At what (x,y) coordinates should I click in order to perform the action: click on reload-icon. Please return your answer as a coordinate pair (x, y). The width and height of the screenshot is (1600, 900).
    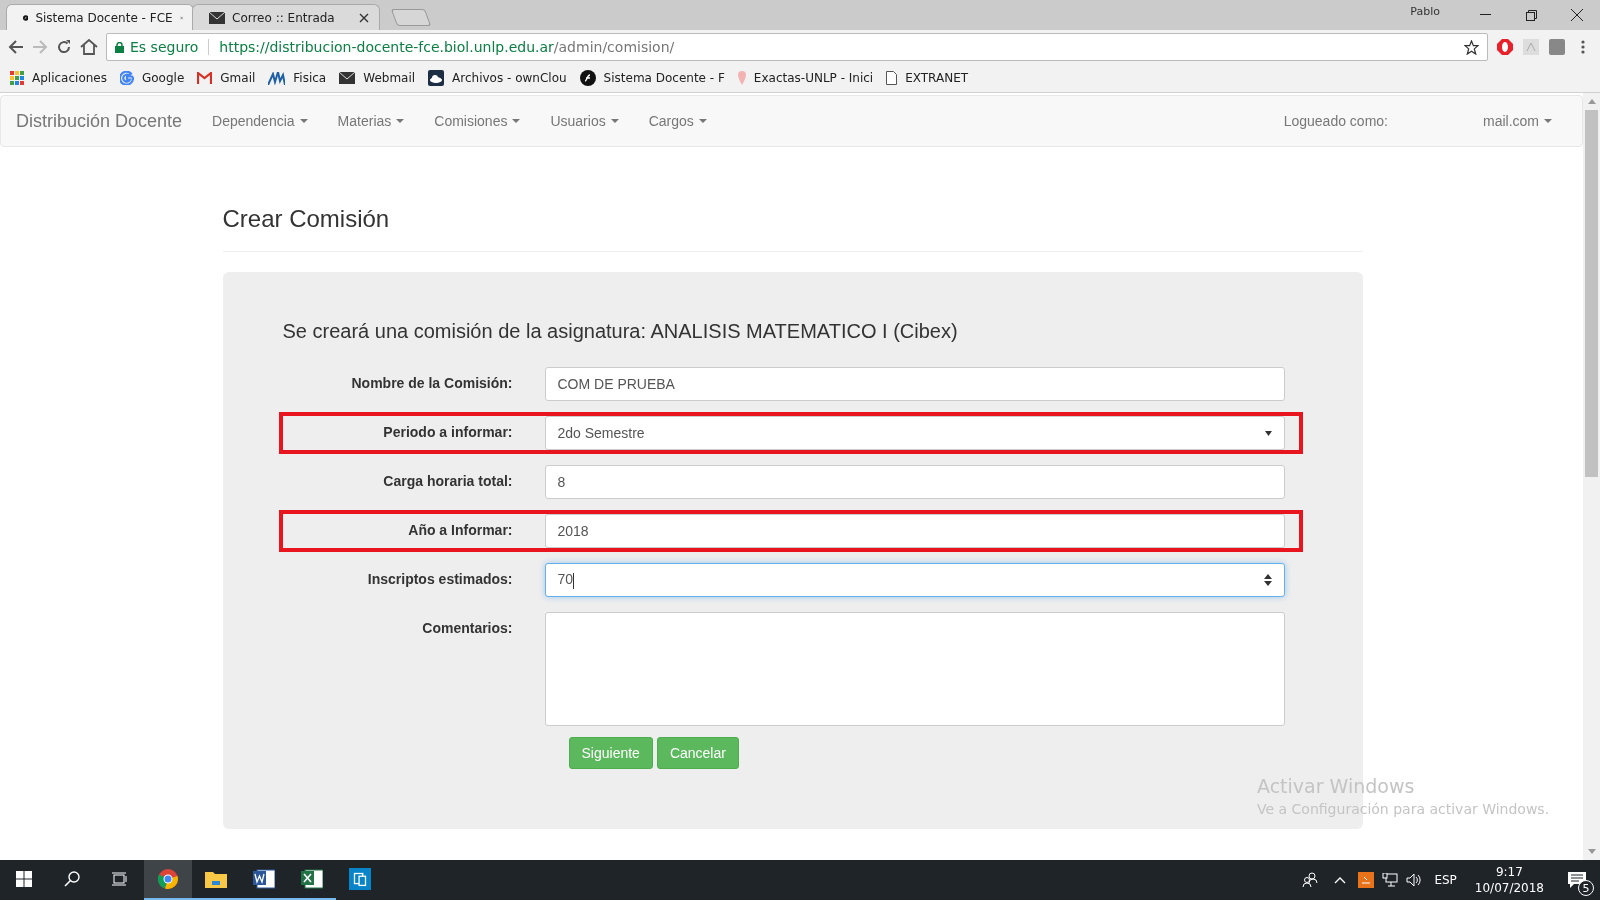
    Looking at the image, I should click on (64, 47).